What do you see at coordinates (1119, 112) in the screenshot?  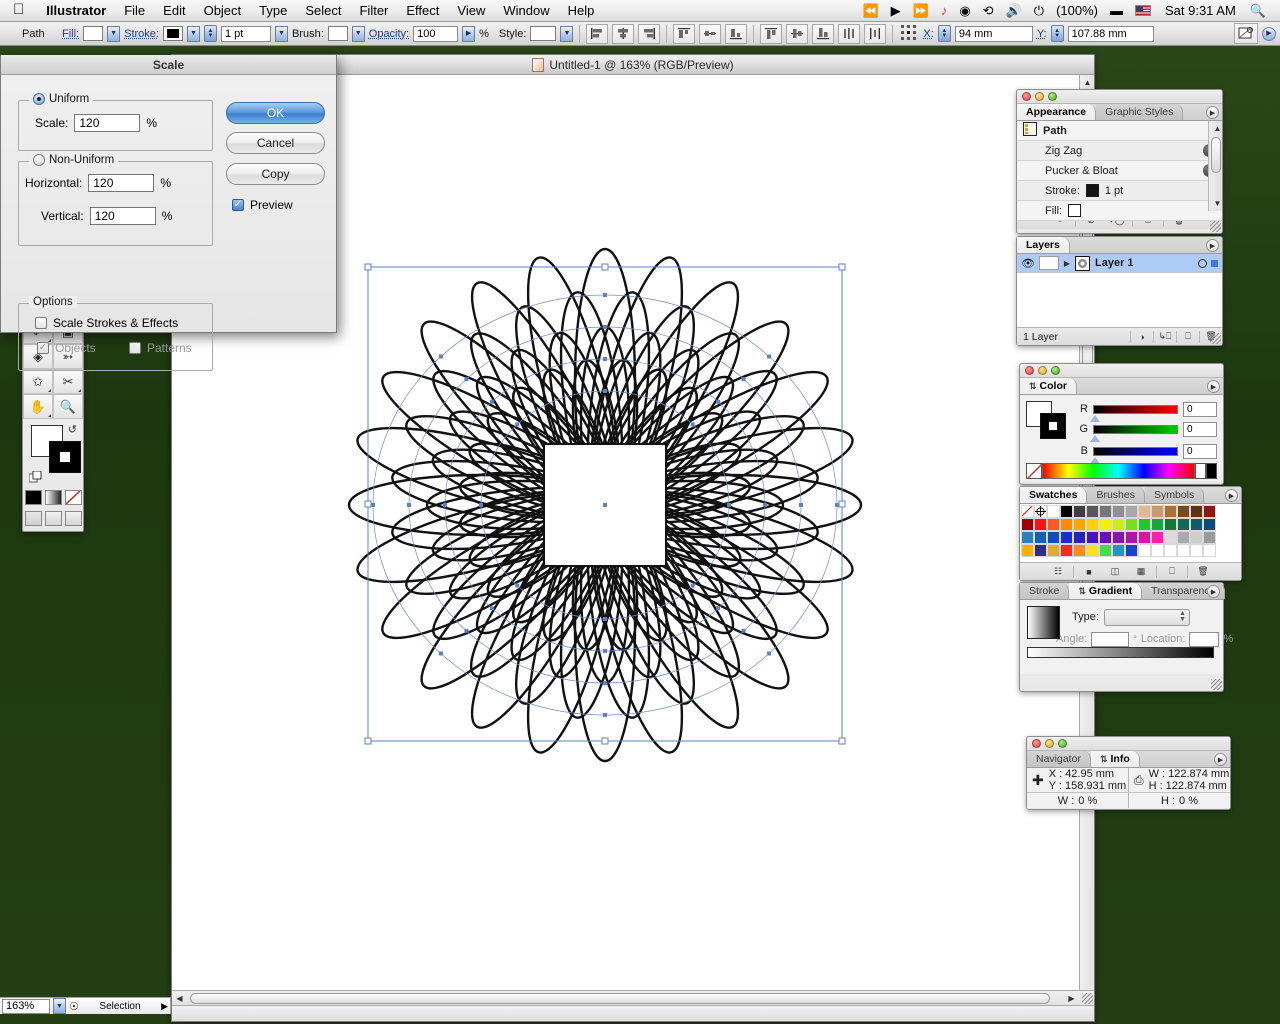 I see `appearance-tabstrip: Appearance Graphic Styles ▶` at bounding box center [1119, 112].